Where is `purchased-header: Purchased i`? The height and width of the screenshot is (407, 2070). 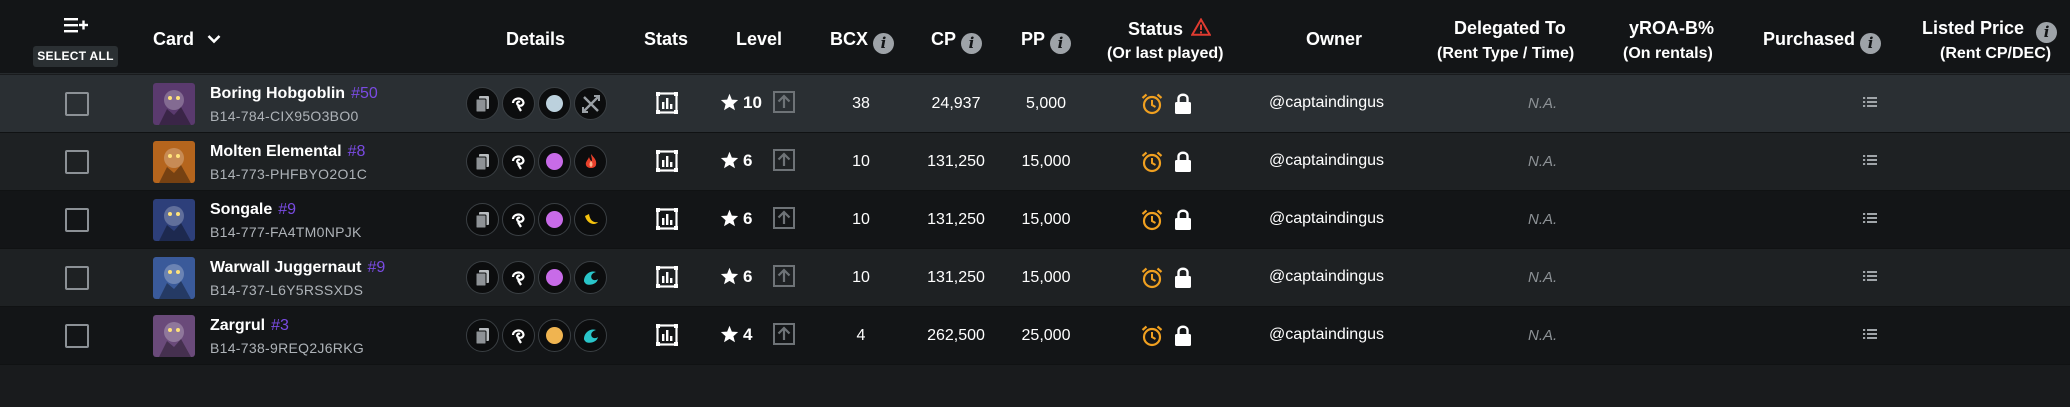
purchased-header: Purchased i is located at coordinates (1822, 41).